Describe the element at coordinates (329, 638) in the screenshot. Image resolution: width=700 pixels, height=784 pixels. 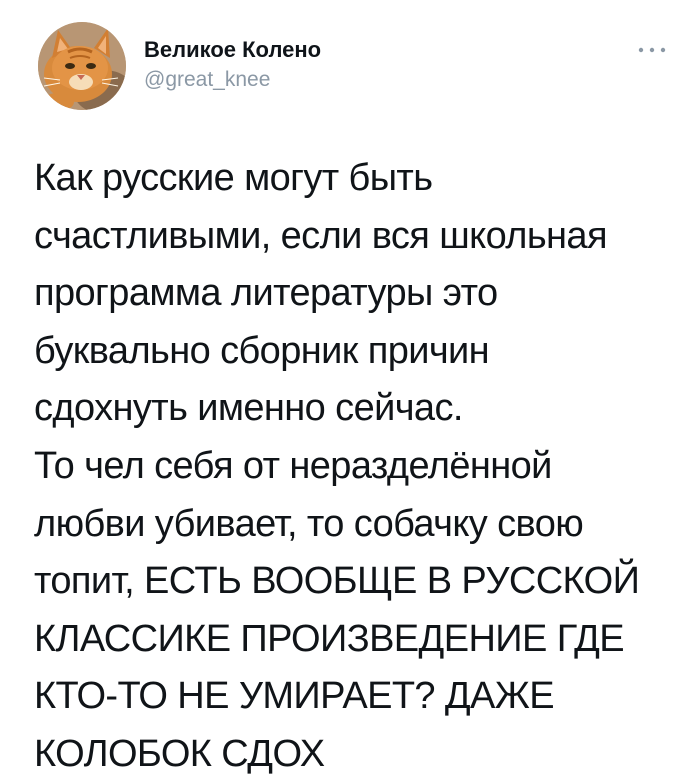
I see `tweet-text-line: КЛАССИКЕ ПРОИЗВЕДЕНИЕ ГДЕ` at that location.